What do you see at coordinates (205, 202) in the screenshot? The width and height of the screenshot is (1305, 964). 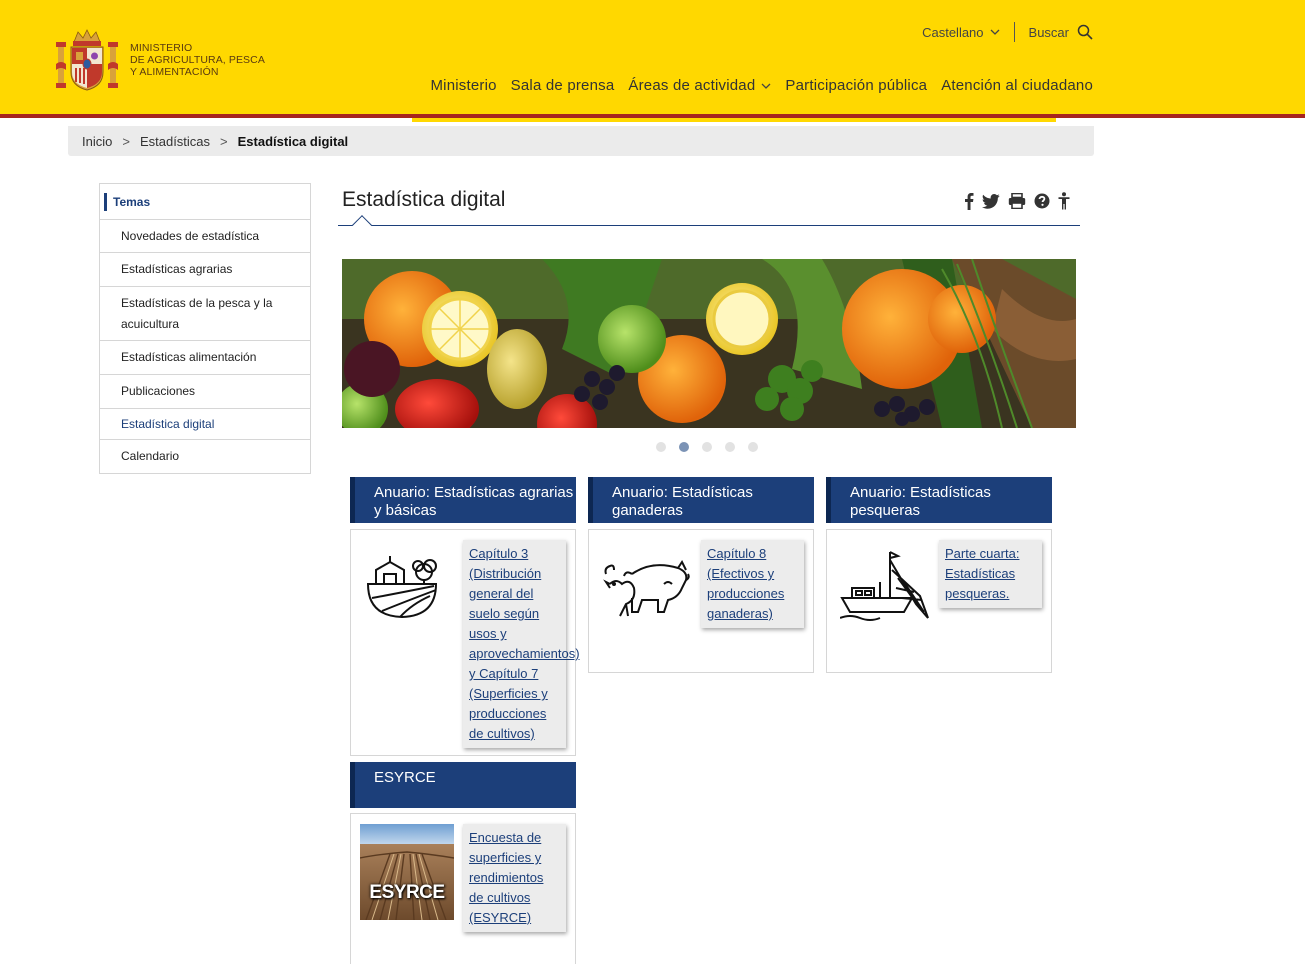 I see `sidebar-header: Temas` at bounding box center [205, 202].